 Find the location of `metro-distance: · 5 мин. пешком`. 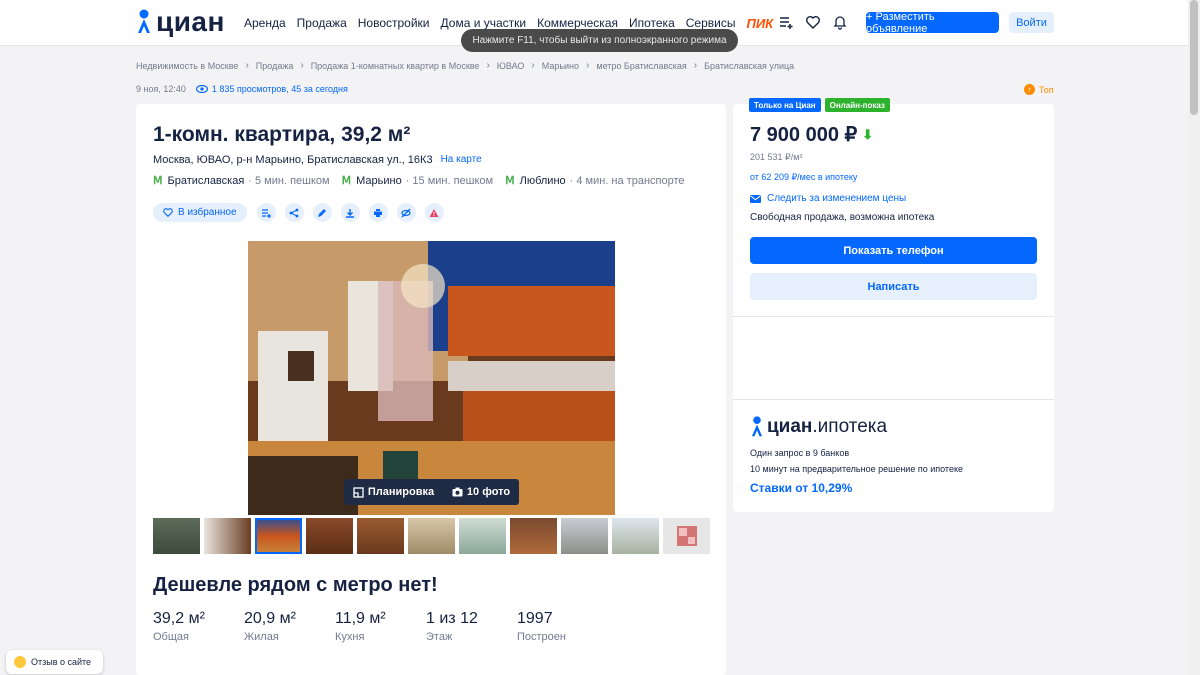

metro-distance: · 5 мин. пешком is located at coordinates (289, 180).